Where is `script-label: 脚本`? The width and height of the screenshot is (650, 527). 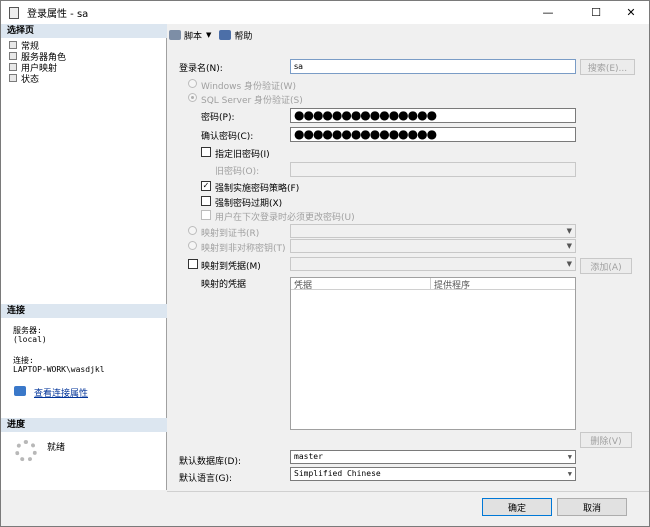
script-label: 脚本 is located at coordinates (193, 36).